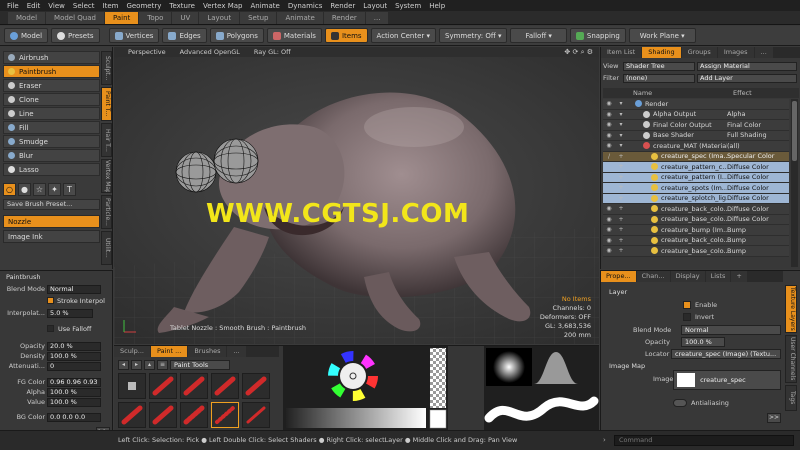 This screenshot has height=450, width=800. Describe the element at coordinates (687, 317) in the screenshot. I see `invert-checkbox` at that location.